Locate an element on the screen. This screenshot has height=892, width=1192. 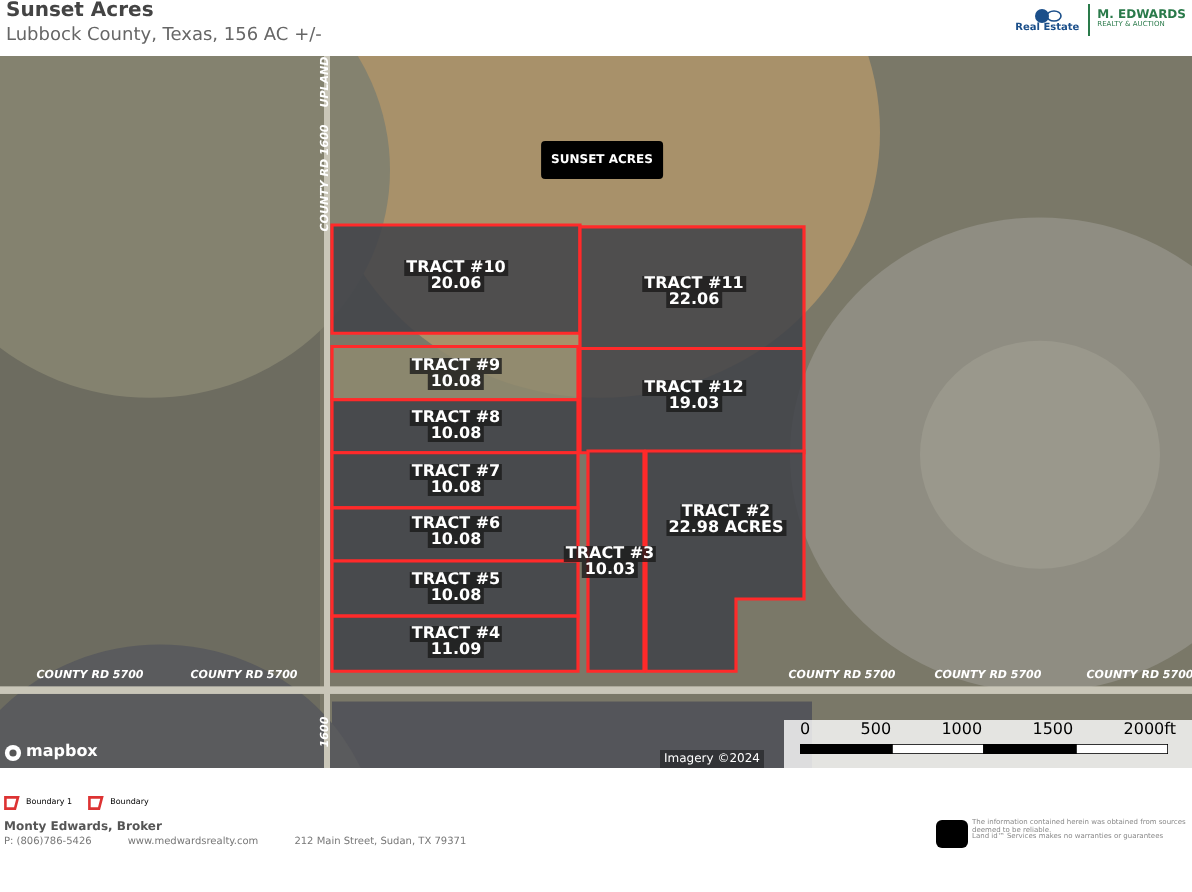
scale-label: 0 is located at coordinates (805, 730).